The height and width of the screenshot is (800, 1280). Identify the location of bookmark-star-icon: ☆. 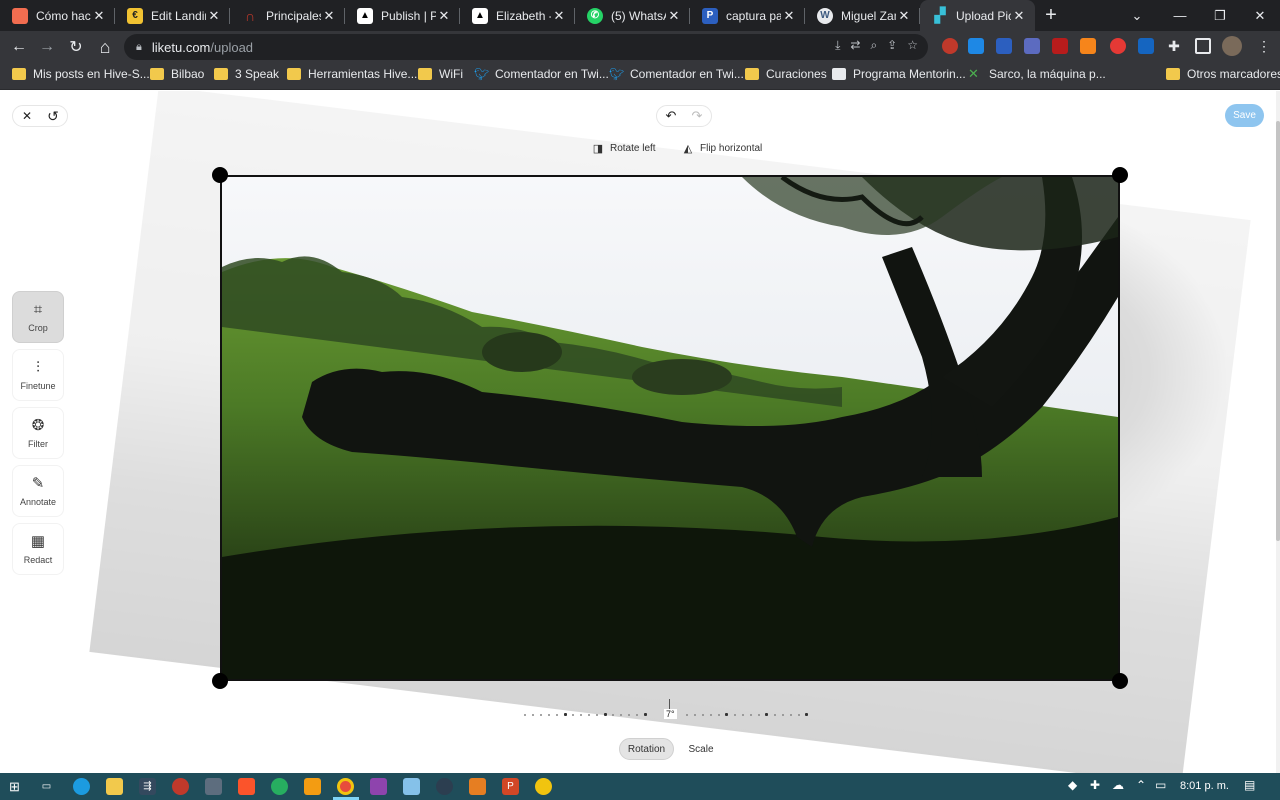
(912, 45).